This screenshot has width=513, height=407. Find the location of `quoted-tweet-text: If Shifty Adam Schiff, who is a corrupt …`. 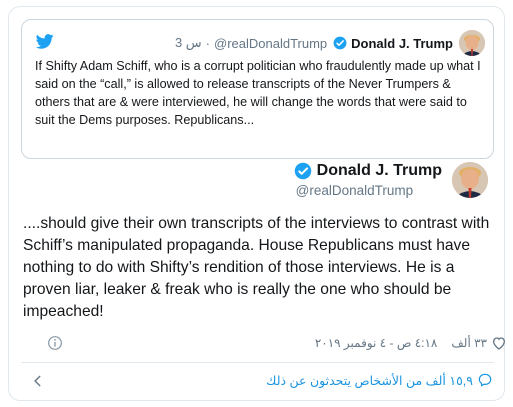

quoted-tweet-text: If Shifty Adam Schiff, who is a corrupt … is located at coordinates (258, 93).